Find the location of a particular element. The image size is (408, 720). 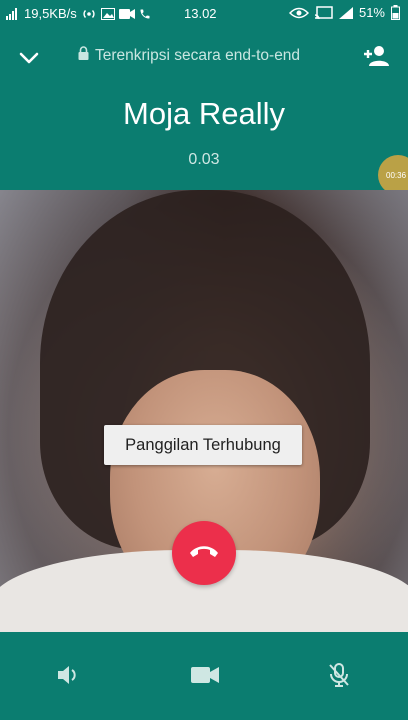

phone-hangup-icon is located at coordinates (204, 553).